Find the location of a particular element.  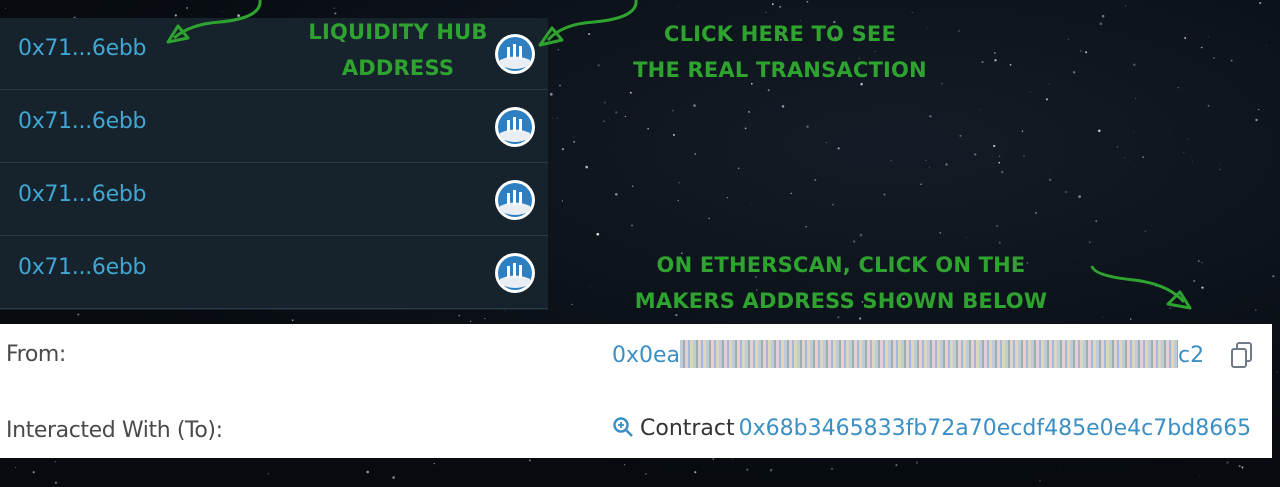

zoom-in-icon is located at coordinates (623, 427).